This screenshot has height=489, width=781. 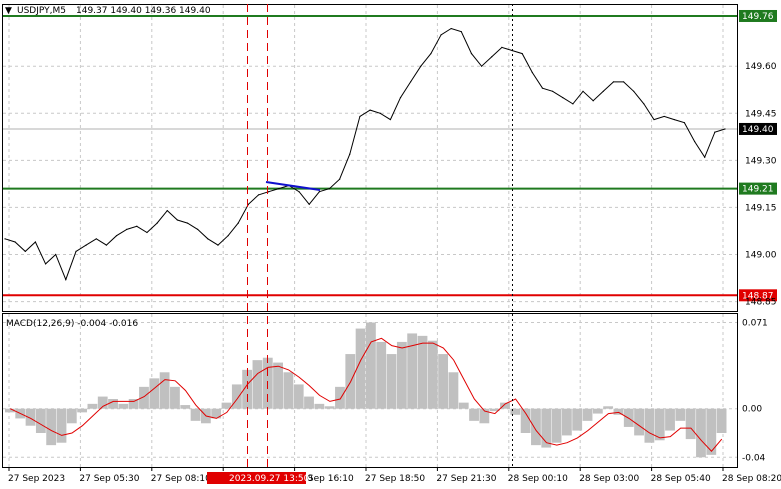 What do you see at coordinates (761, 303) in the screenshot?
I see `price-tick-label: 148.85` at bounding box center [761, 303].